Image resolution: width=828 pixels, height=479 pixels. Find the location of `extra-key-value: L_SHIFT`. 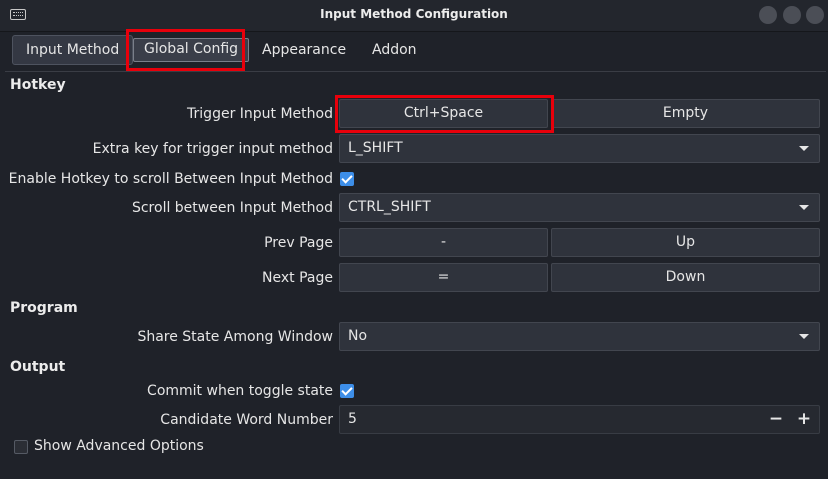

extra-key-value: L_SHIFT is located at coordinates (375, 148).